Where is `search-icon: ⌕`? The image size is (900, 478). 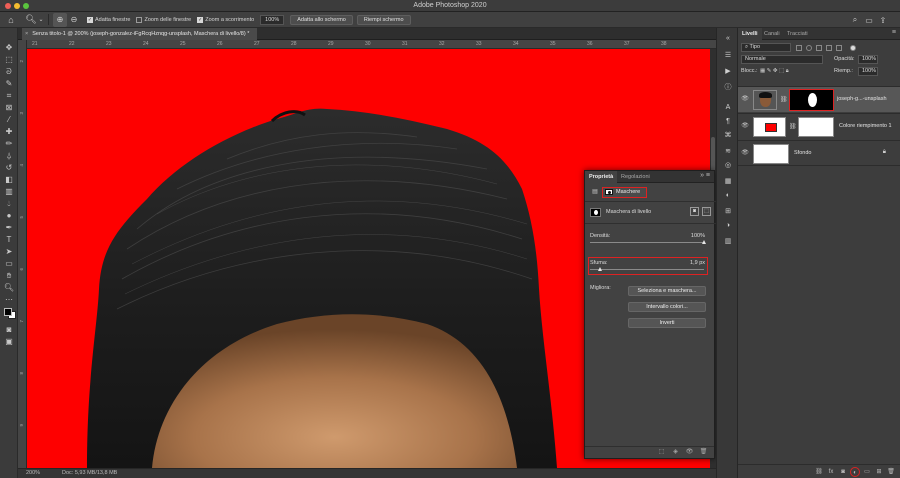 search-icon: ⌕ is located at coordinates (855, 20).